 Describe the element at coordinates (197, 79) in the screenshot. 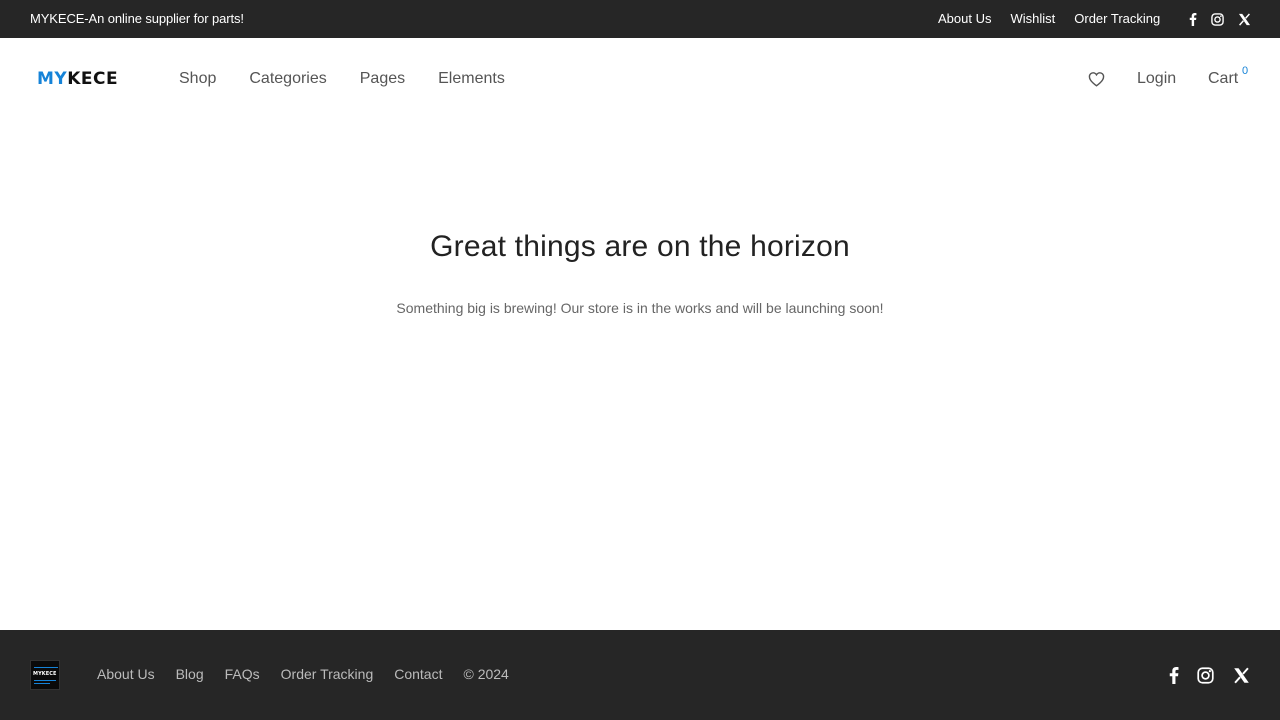

I see `nav-shop: Shop` at that location.